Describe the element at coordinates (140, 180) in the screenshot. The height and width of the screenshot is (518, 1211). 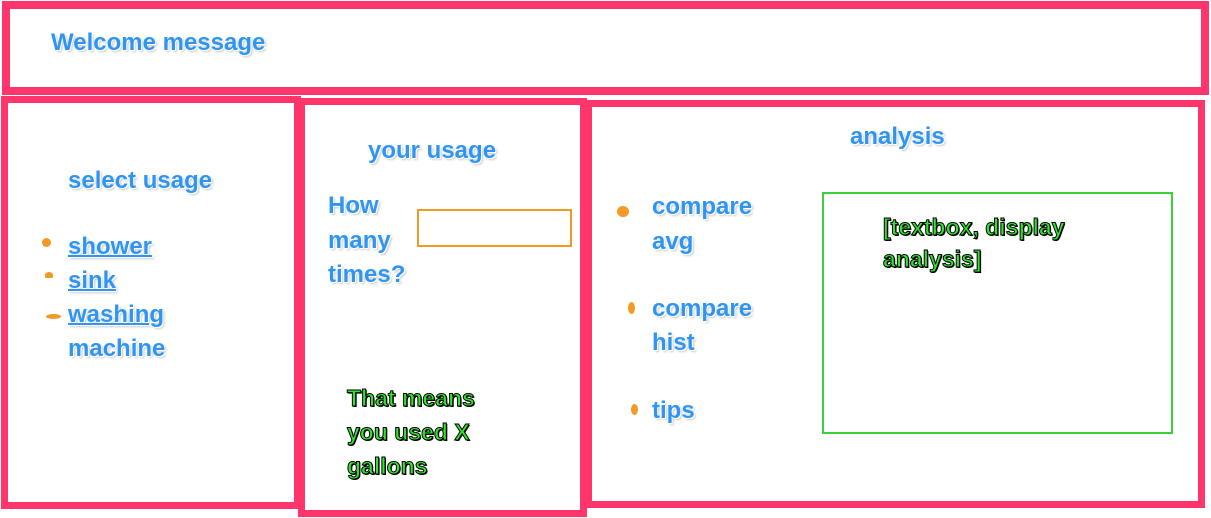
I see `select-usage-title: select usage` at that location.